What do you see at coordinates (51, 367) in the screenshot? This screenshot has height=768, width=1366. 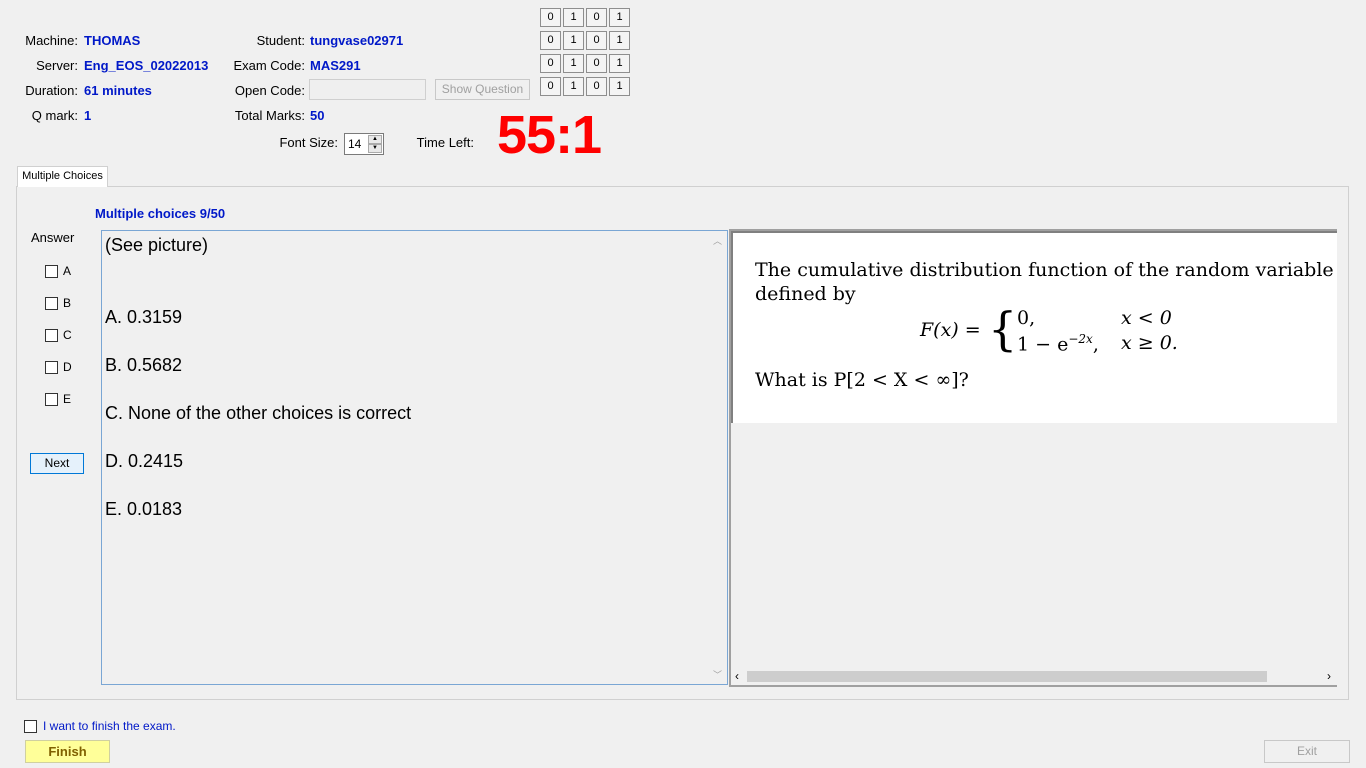 I see `option-d-checkbox` at bounding box center [51, 367].